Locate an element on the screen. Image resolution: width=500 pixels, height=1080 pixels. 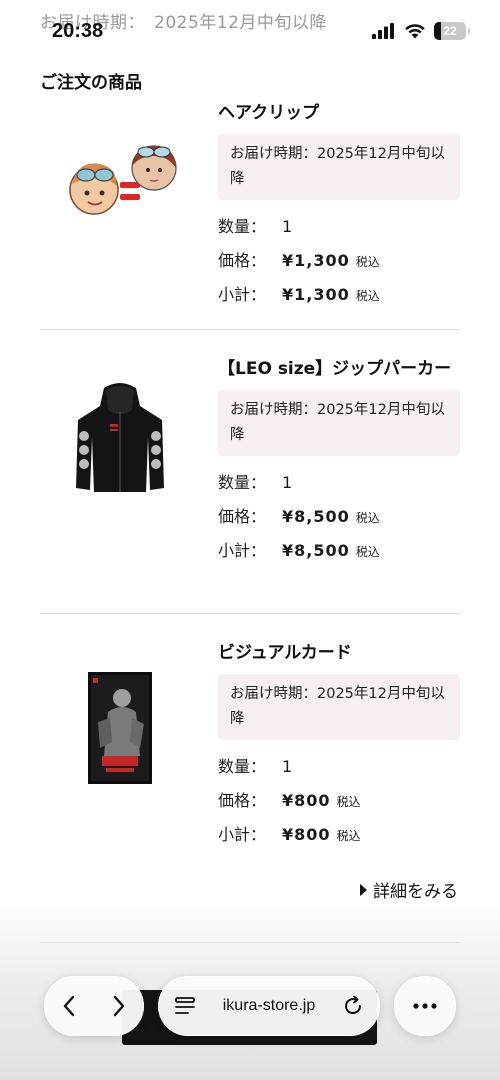
price-row: 価格： ¥800 税込 is located at coordinates (339, 801).